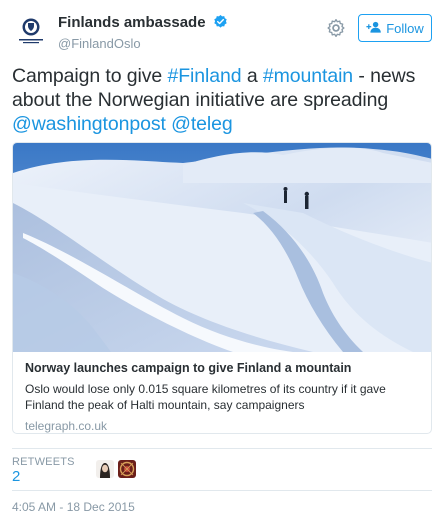  What do you see at coordinates (220, 24) in the screenshot?
I see `verified-badge-icon` at bounding box center [220, 24].